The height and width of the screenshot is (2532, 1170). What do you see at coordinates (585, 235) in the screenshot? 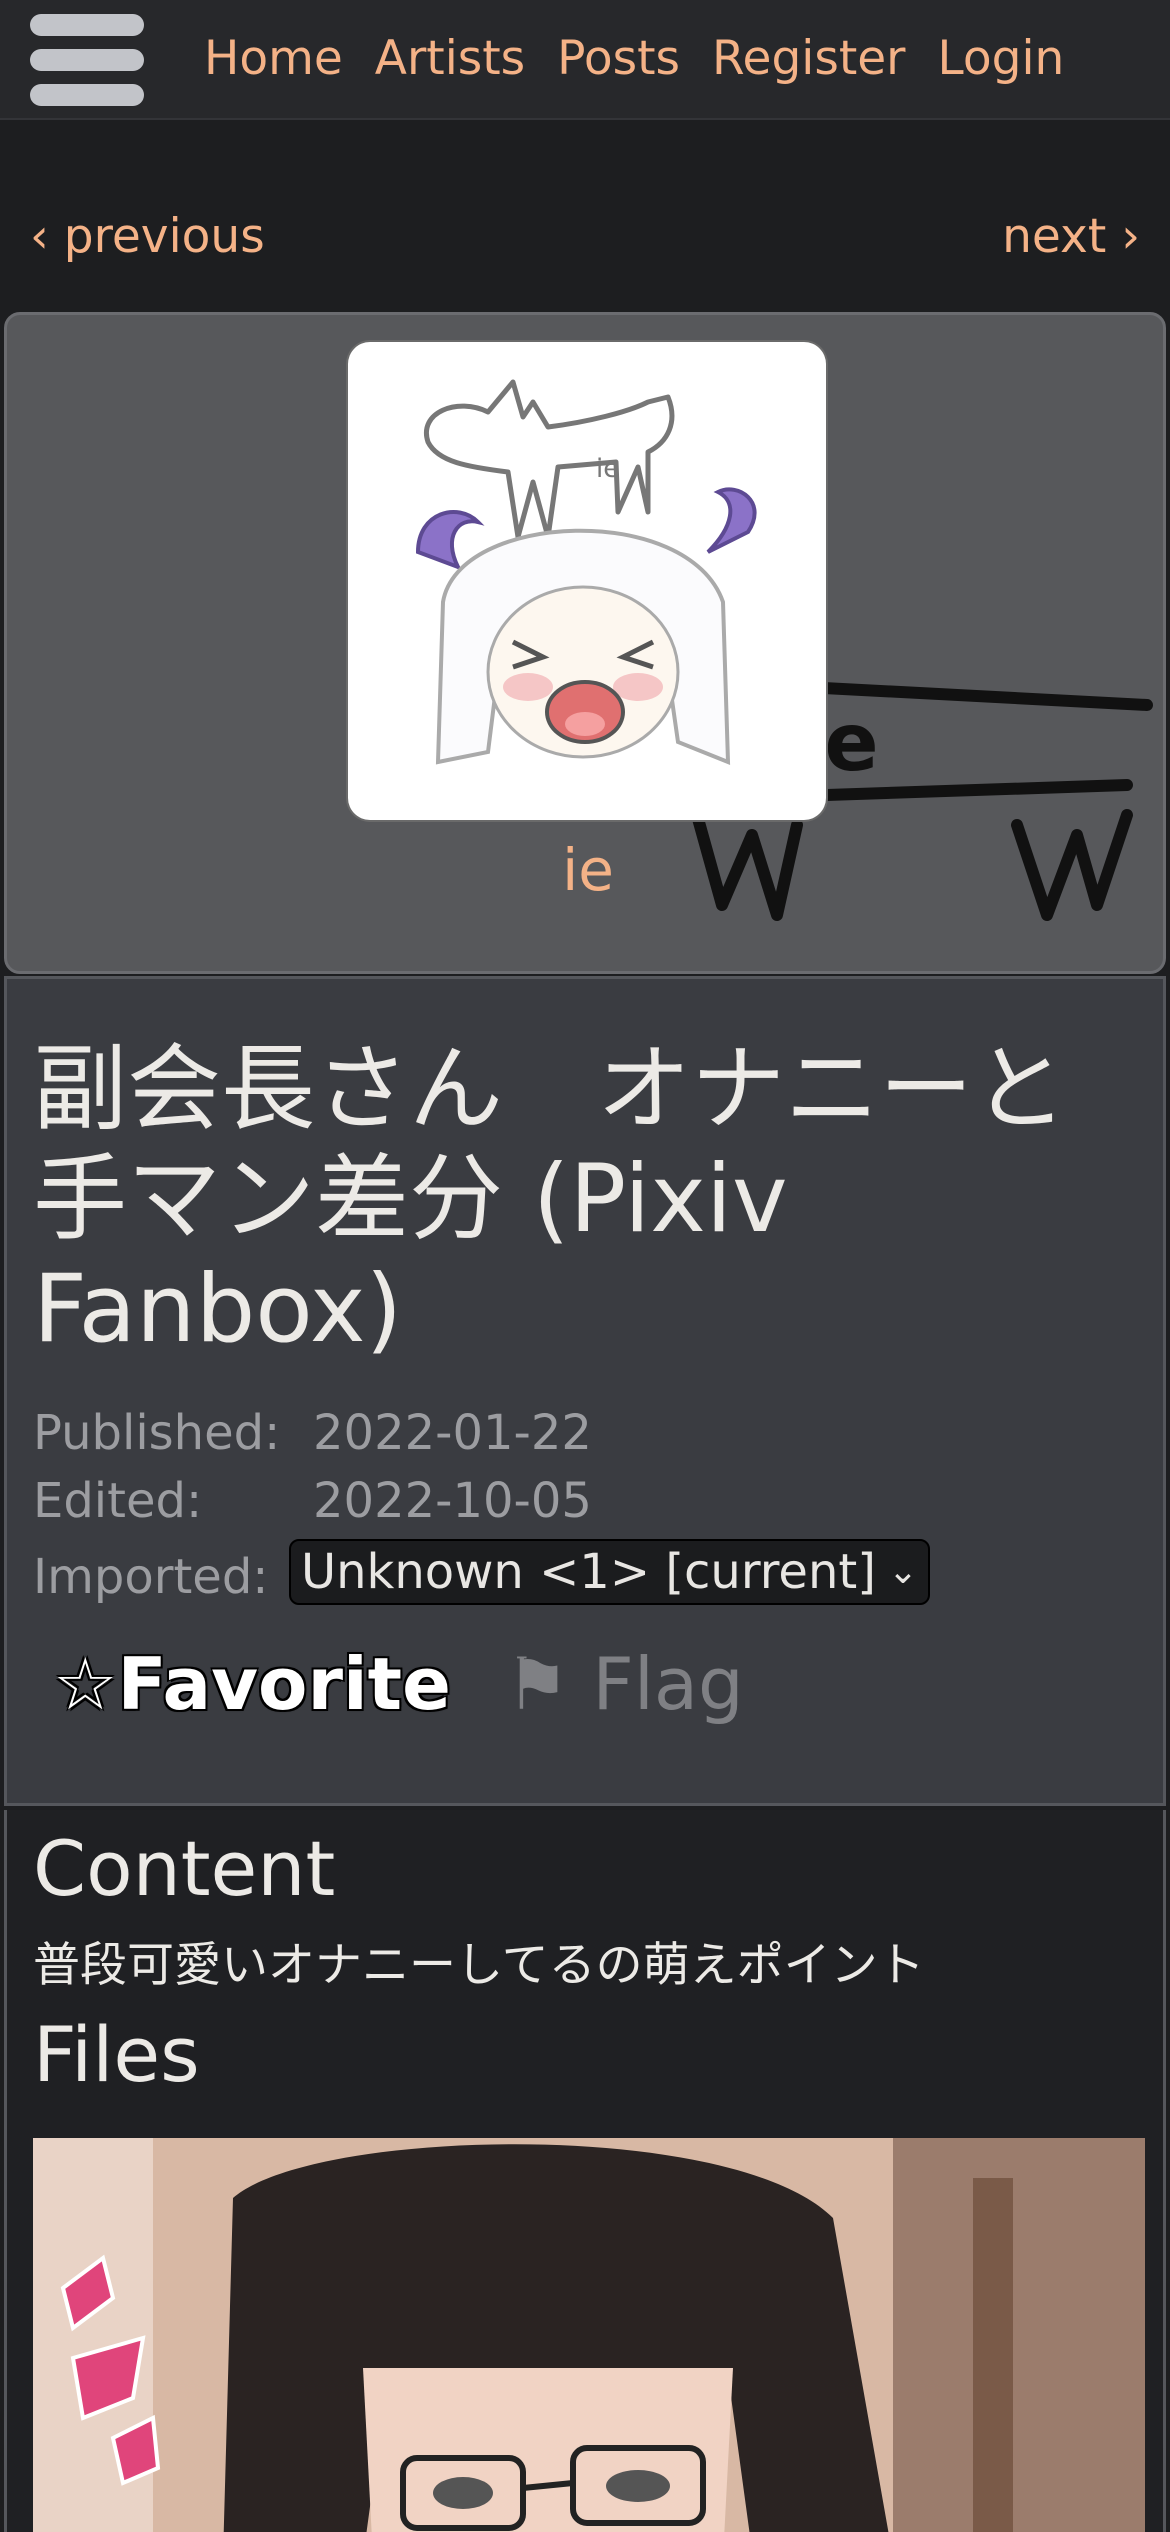
I see `post-pager: ‹ previous next ›` at bounding box center [585, 235].